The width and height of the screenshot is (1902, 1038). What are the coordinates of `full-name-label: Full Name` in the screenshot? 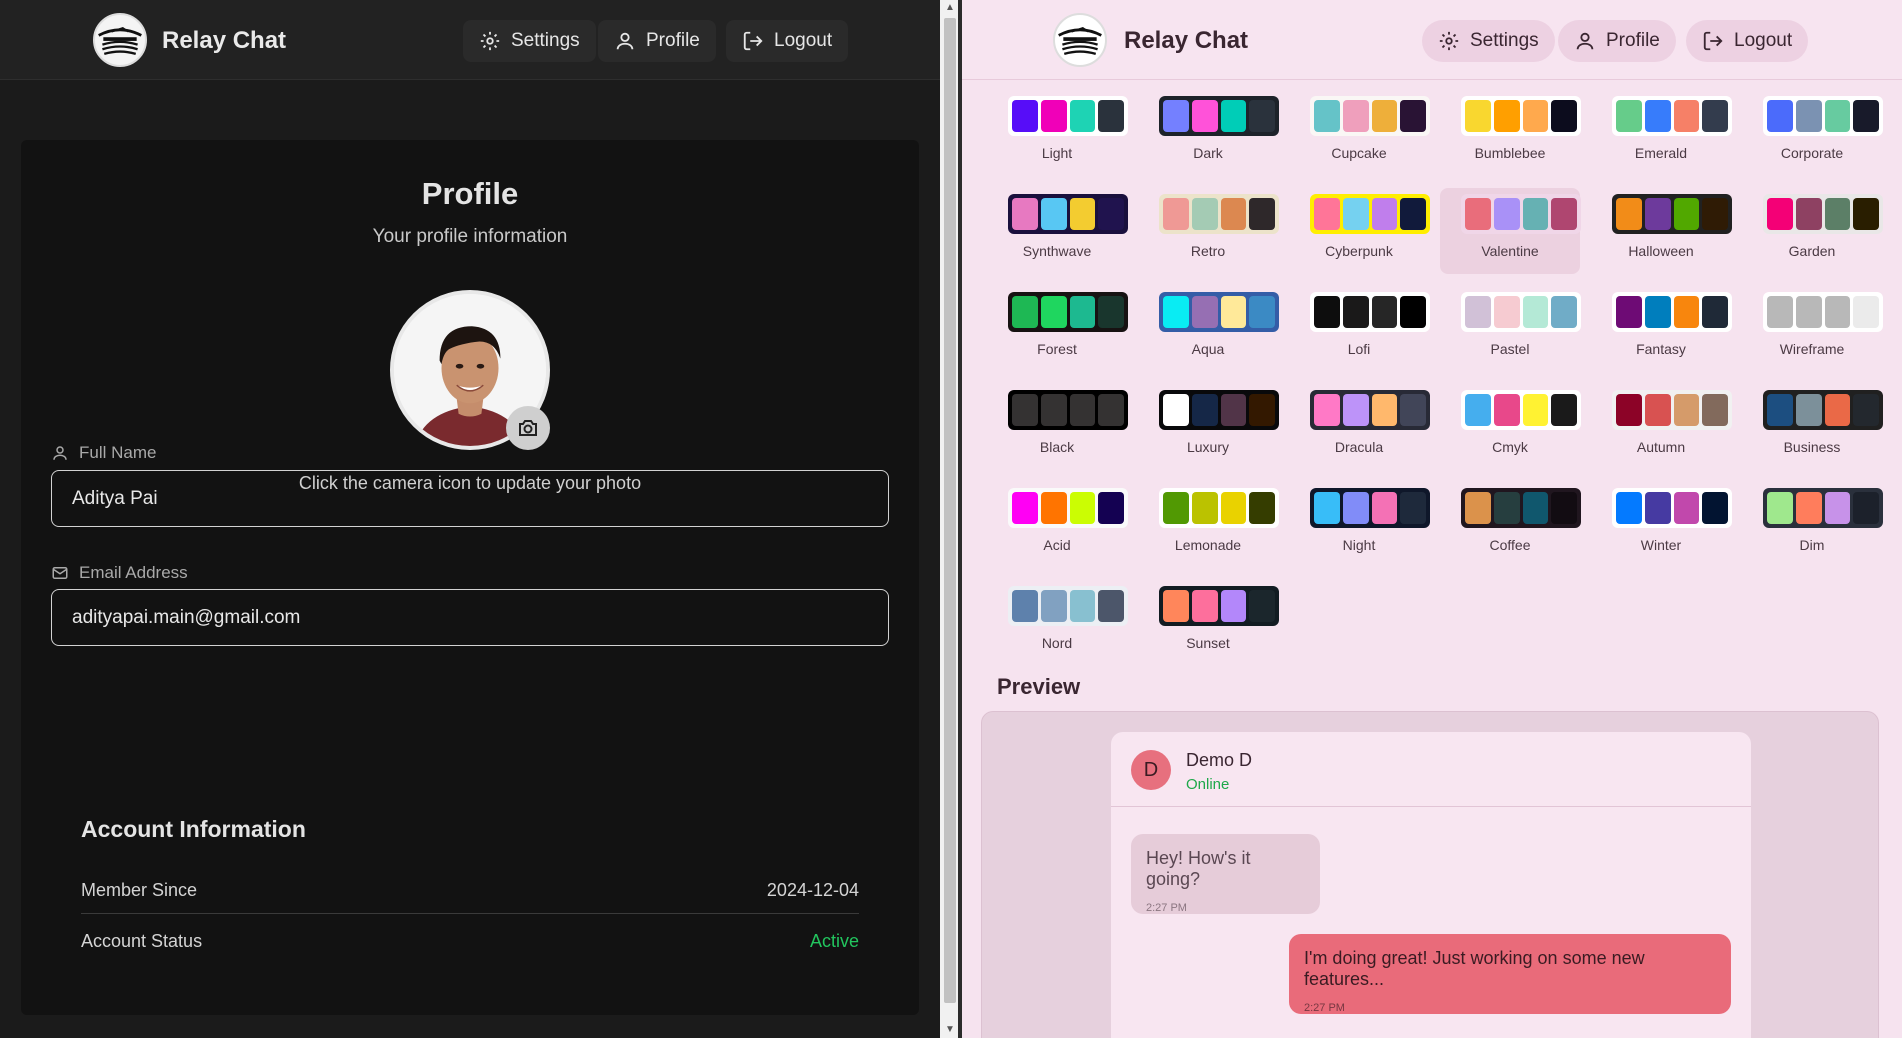 It's located at (103, 453).